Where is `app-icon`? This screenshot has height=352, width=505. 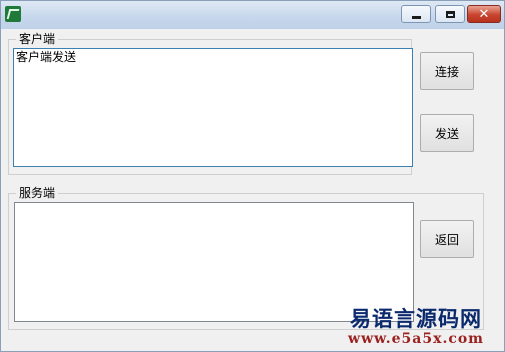 app-icon is located at coordinates (13, 14).